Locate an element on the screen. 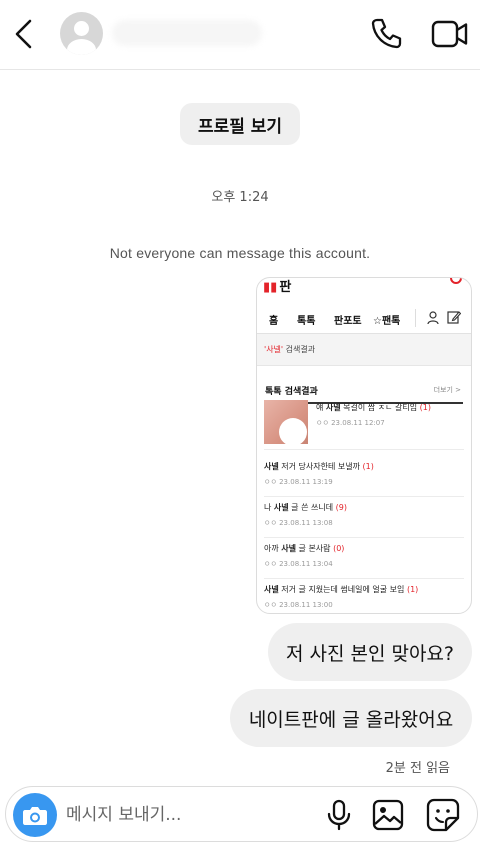 This screenshot has width=480, height=854. sticker-icon is located at coordinates (443, 815).